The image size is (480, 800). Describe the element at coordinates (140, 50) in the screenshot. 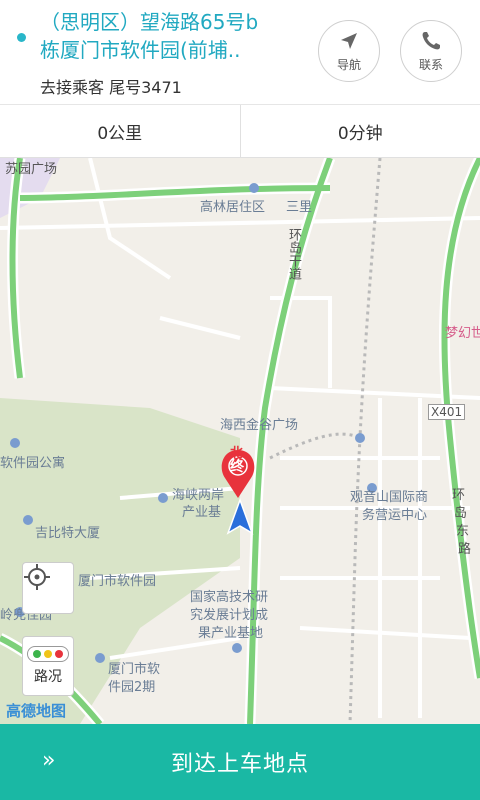

I see `destination-line-2: 栋厦门市软件园(前埔..` at that location.